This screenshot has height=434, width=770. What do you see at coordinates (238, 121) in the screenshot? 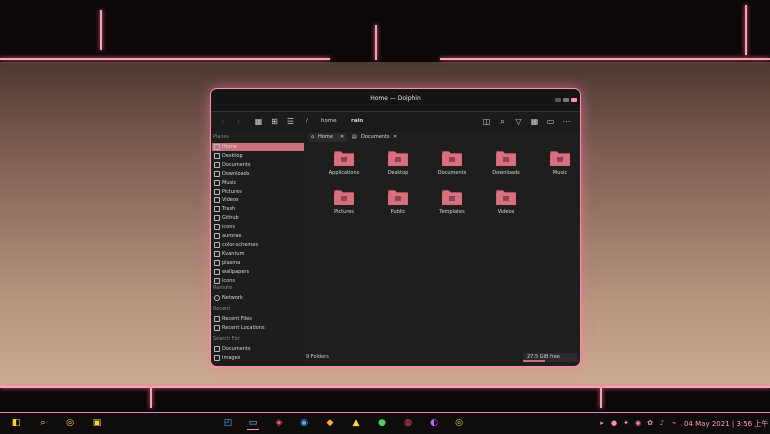
I see `forward-arrow-icon: ›` at bounding box center [238, 121].